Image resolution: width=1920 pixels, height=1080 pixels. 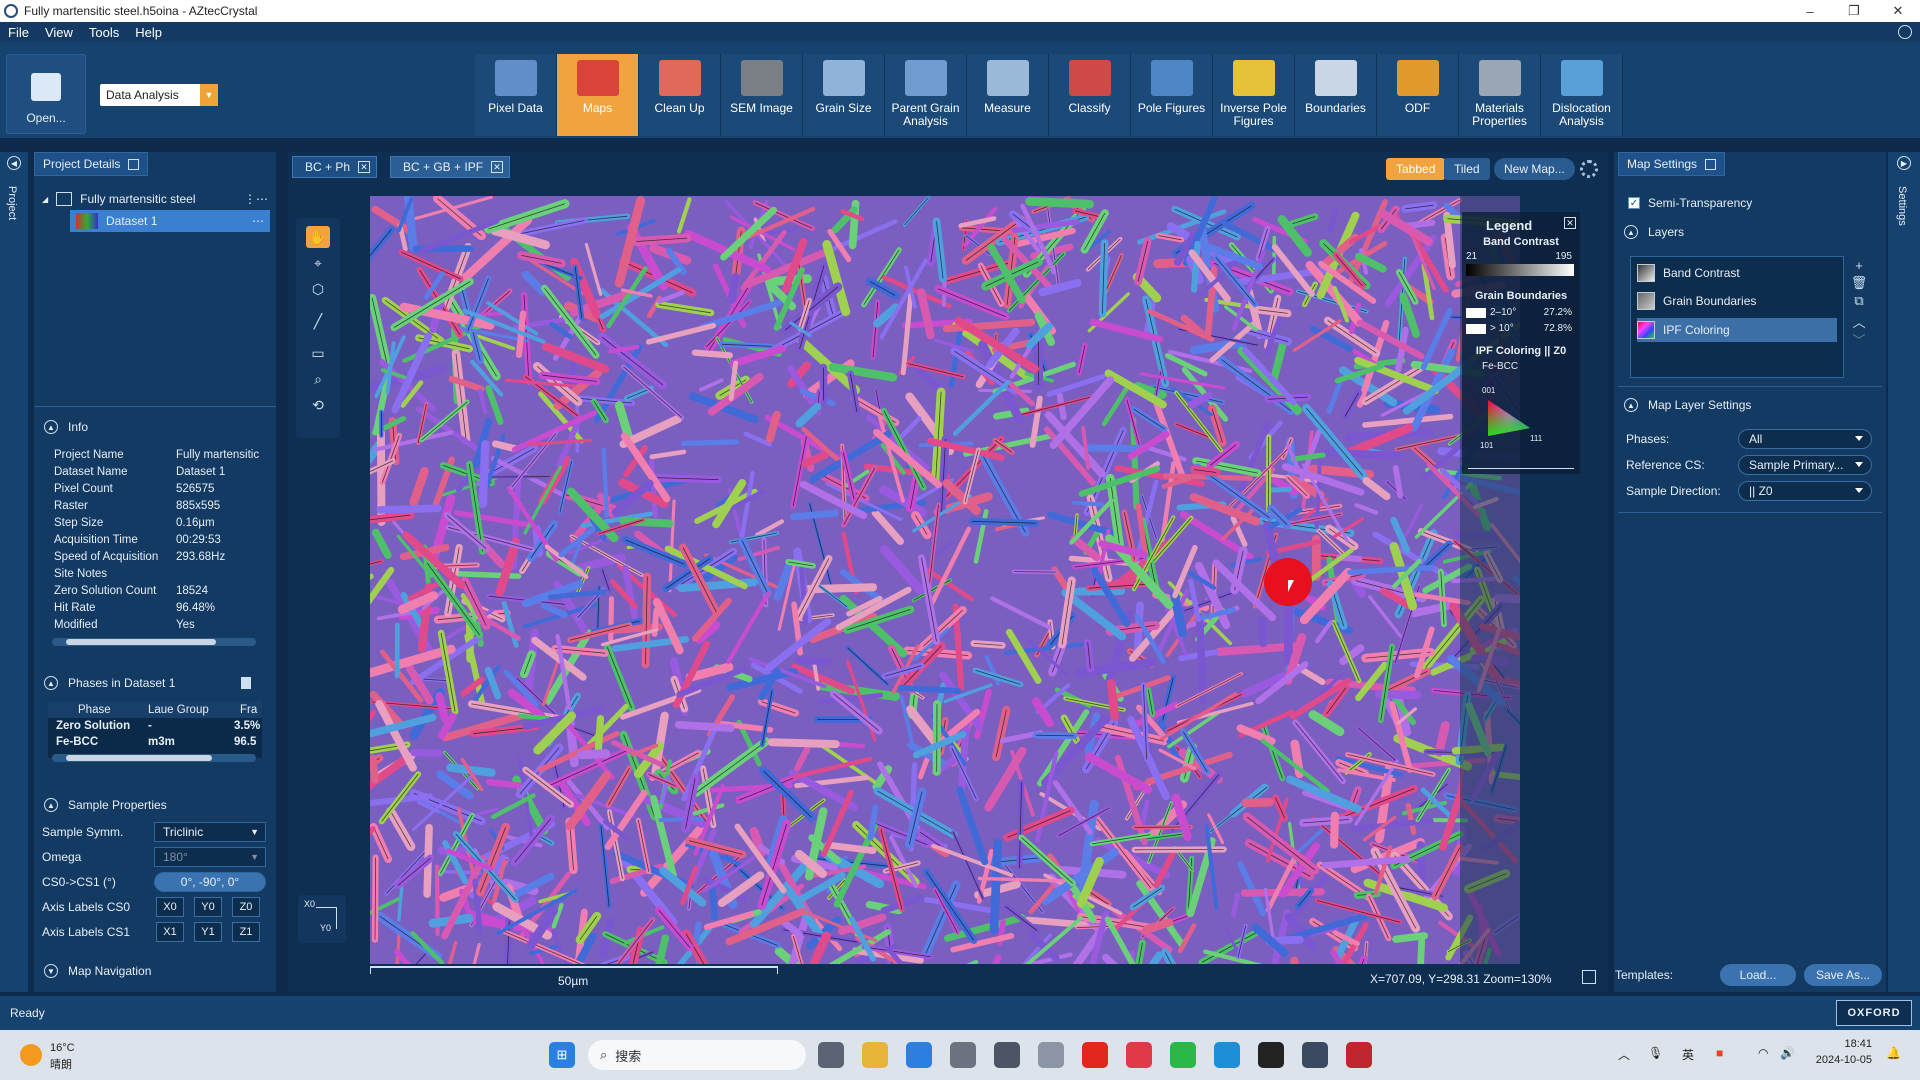 What do you see at coordinates (1634, 203) in the screenshot?
I see `semi-transparency-checkbox: ✓` at bounding box center [1634, 203].